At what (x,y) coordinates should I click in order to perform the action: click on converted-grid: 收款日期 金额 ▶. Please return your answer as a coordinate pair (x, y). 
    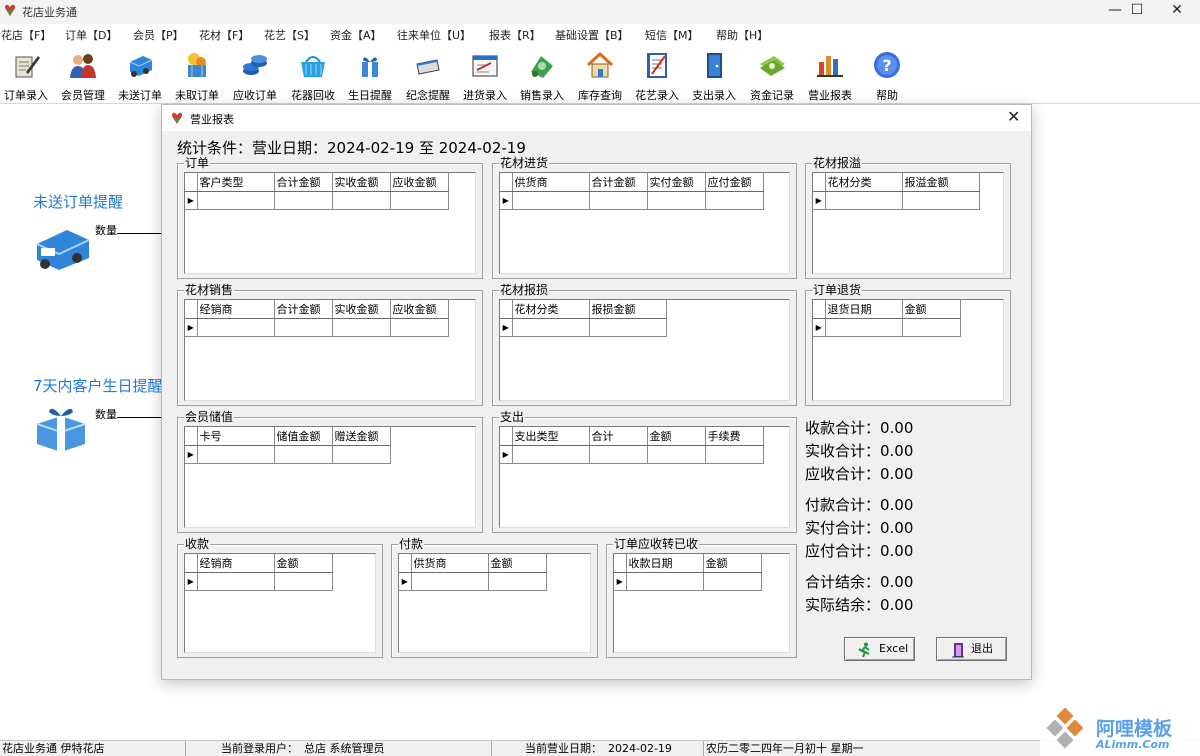
    Looking at the image, I should click on (701, 603).